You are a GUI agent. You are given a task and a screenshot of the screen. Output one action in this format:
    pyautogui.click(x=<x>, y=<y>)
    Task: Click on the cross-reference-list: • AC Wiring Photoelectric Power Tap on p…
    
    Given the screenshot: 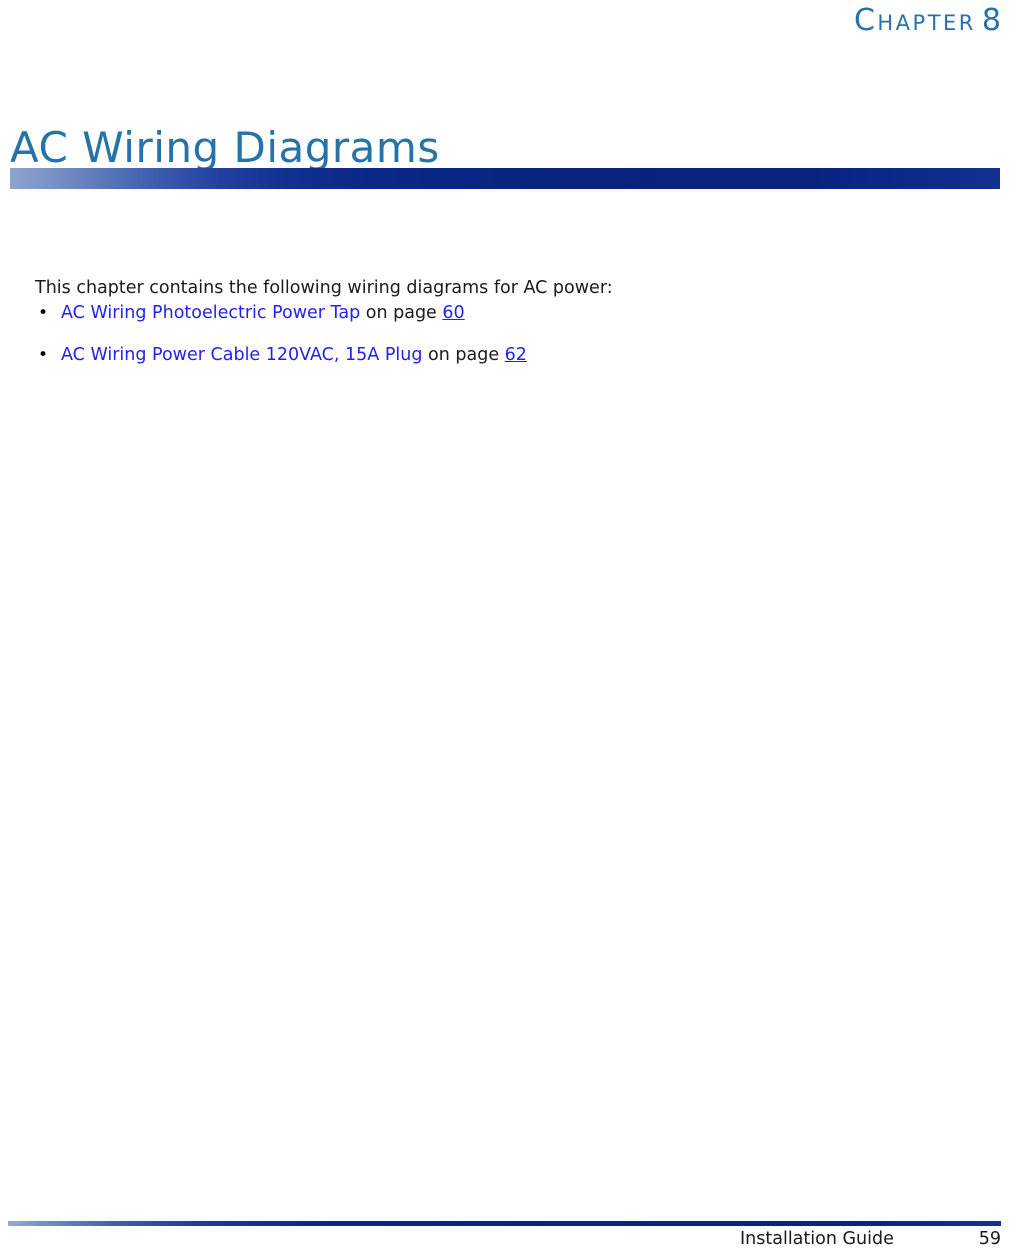 What is the action you would take?
    pyautogui.click(x=281, y=334)
    